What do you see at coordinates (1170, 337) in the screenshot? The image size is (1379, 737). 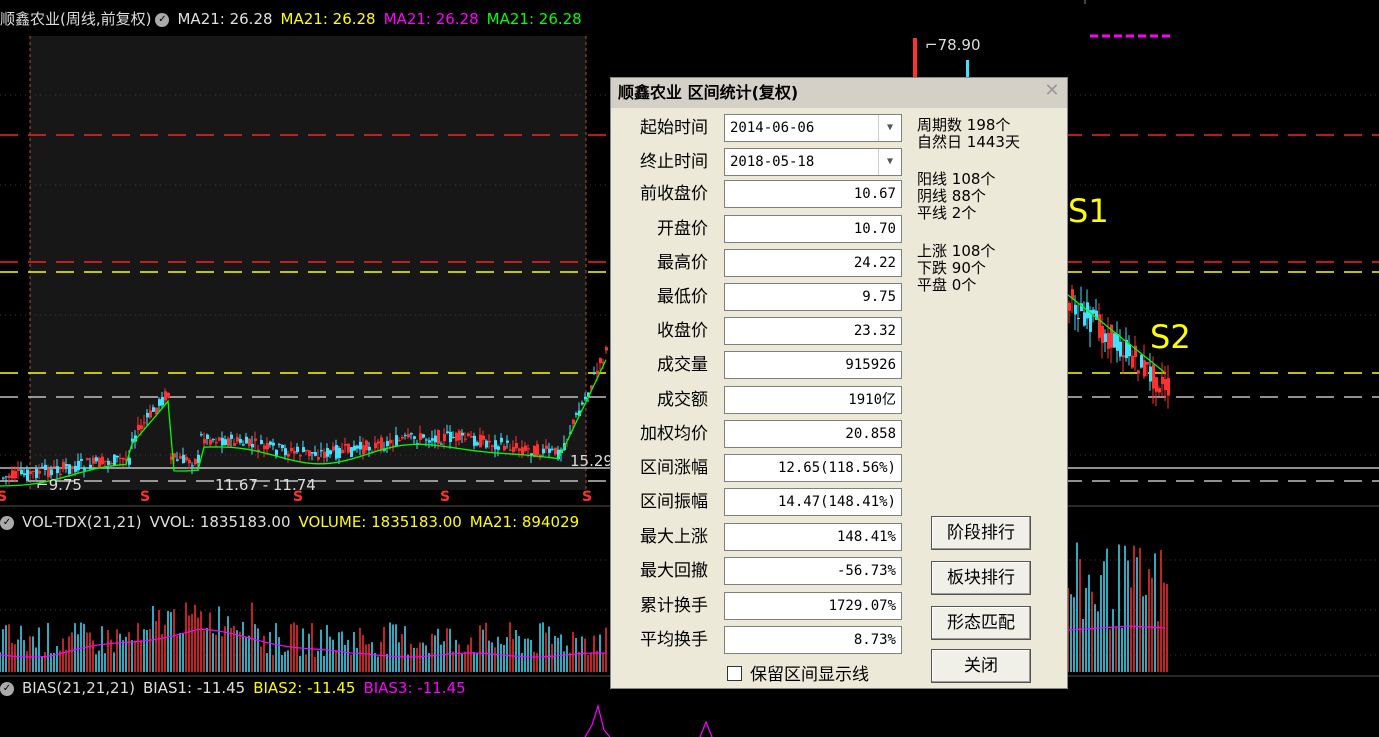 I see `s2-label: S2` at bounding box center [1170, 337].